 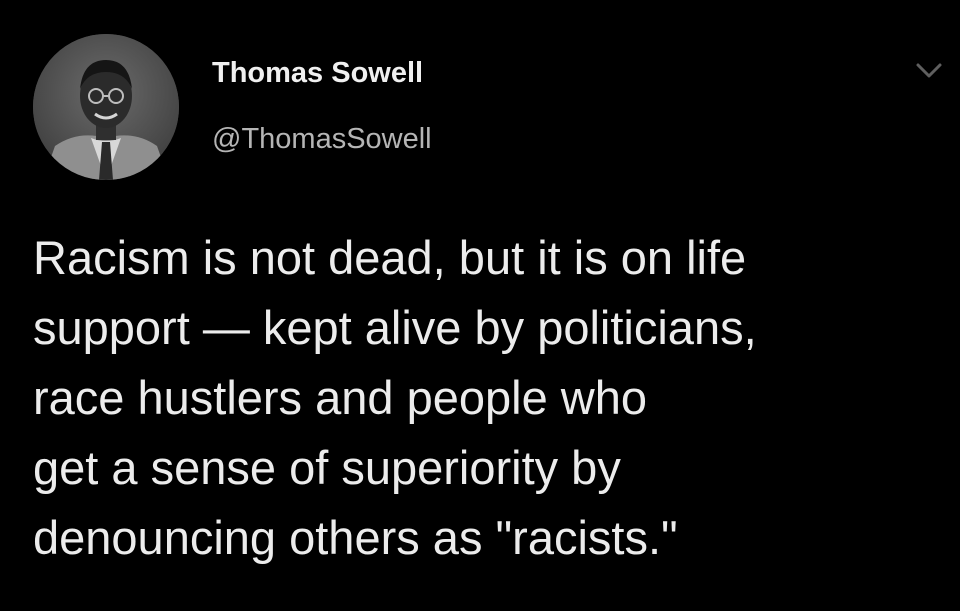 What do you see at coordinates (340, 397) in the screenshot?
I see `tweet-text-line: race hustlers and people who` at bounding box center [340, 397].